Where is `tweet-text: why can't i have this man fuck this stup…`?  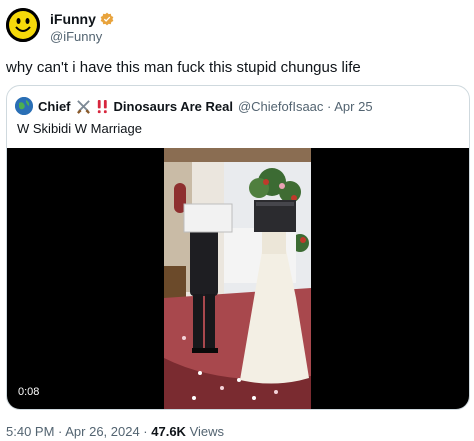 tweet-text: why can't i have this man fuck this stup… is located at coordinates (183, 67).